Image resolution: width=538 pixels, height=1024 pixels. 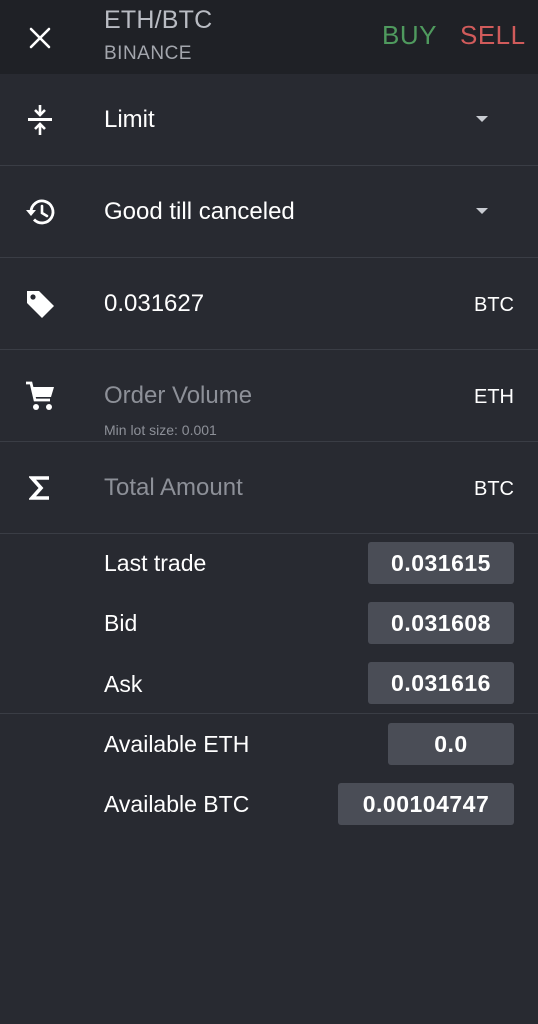 I want to click on sigma-icon, so click(x=40, y=488).